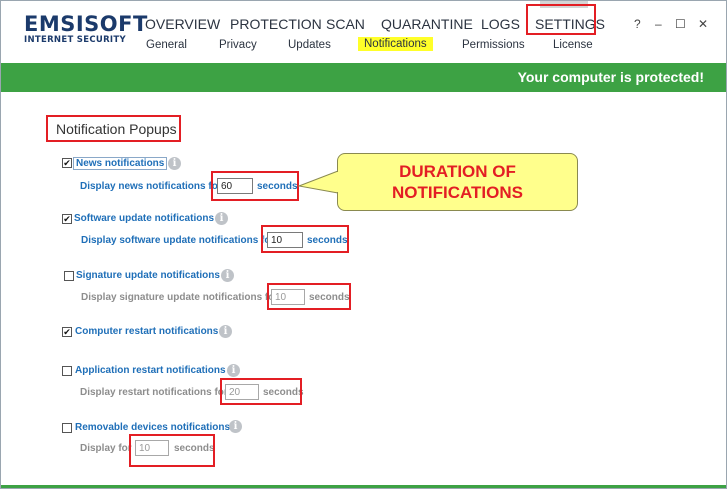 Image resolution: width=727 pixels, height=489 pixels. What do you see at coordinates (457, 192) in the screenshot?
I see `callout-line-2: NOTIFICATIONS` at bounding box center [457, 192].